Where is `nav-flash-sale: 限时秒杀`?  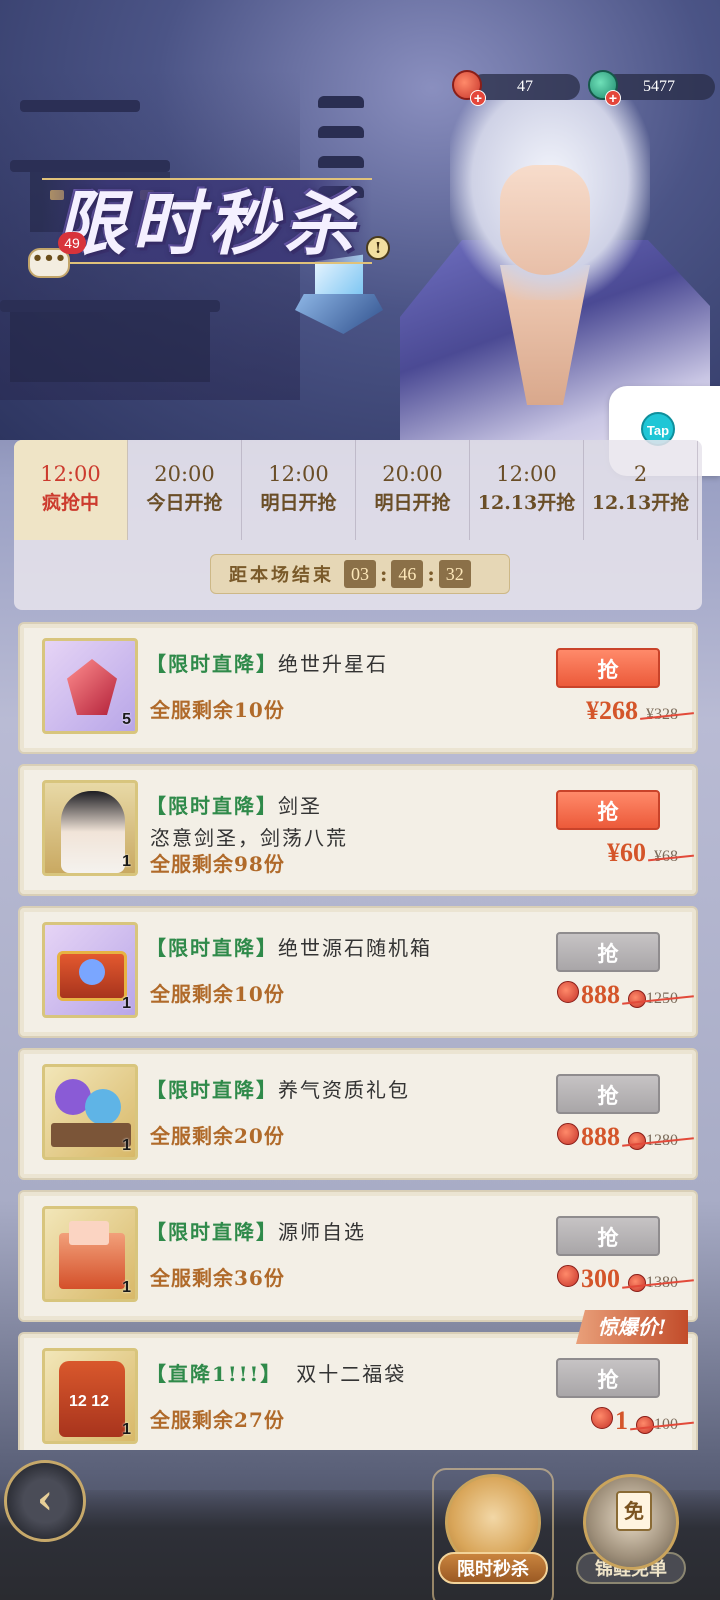 nav-flash-sale: 限时秒杀 is located at coordinates (493, 1534).